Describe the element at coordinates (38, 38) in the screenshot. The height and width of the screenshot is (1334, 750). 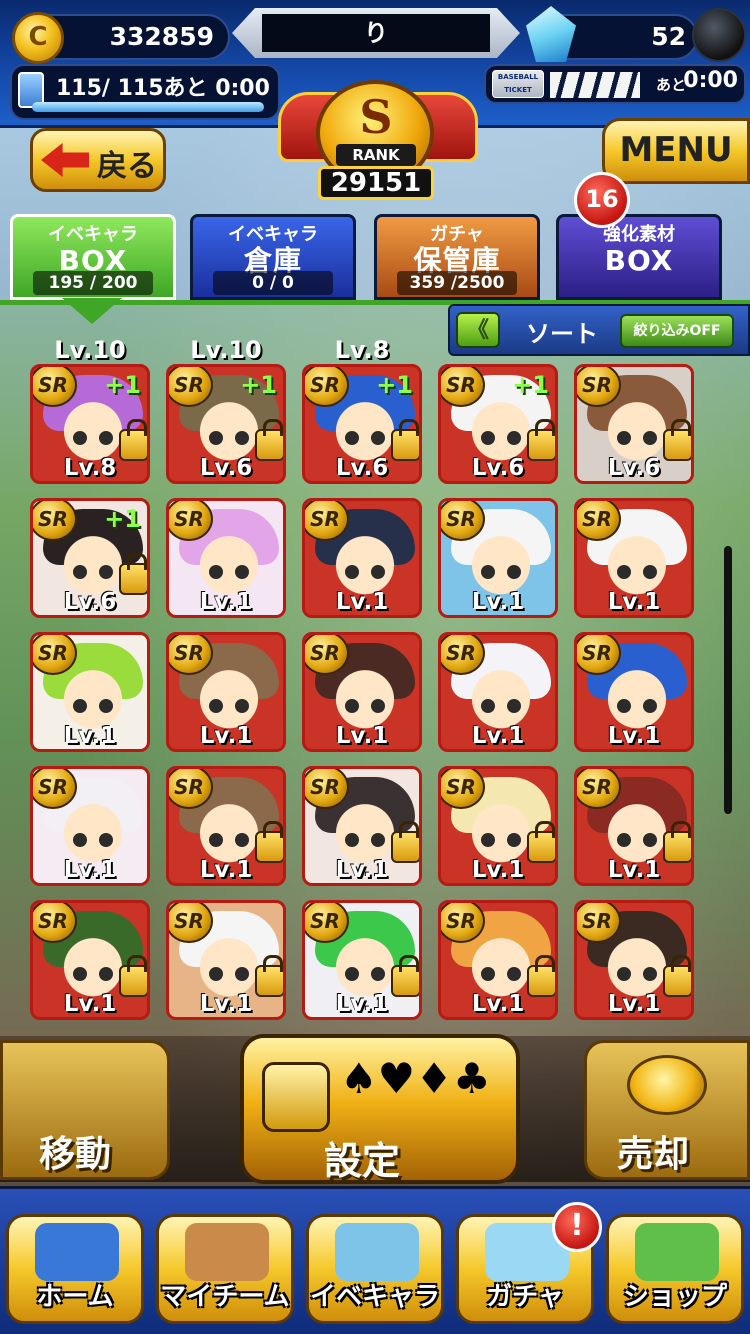
I see `coin-icon: C` at that location.